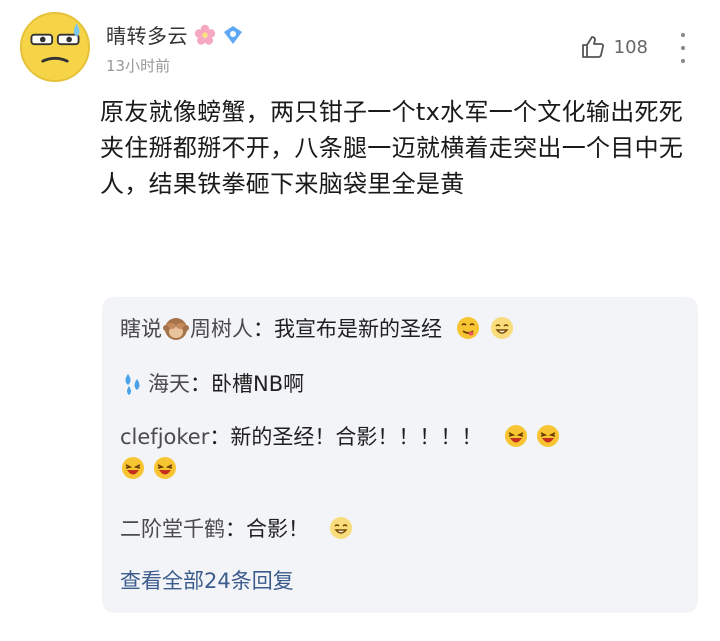 This screenshot has height=641, width=720. Describe the element at coordinates (141, 329) in the screenshot. I see `reply-author: 瞎说` at that location.